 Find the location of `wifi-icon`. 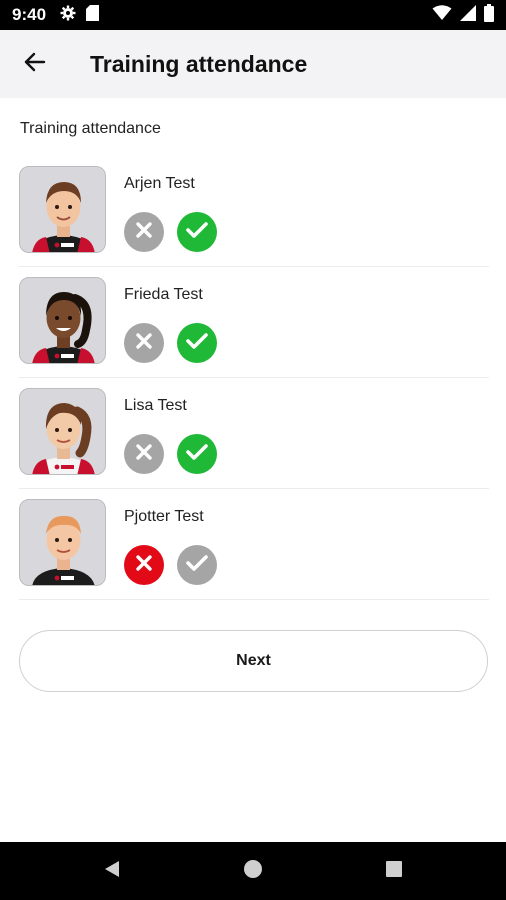

wifi-icon is located at coordinates (442, 15).